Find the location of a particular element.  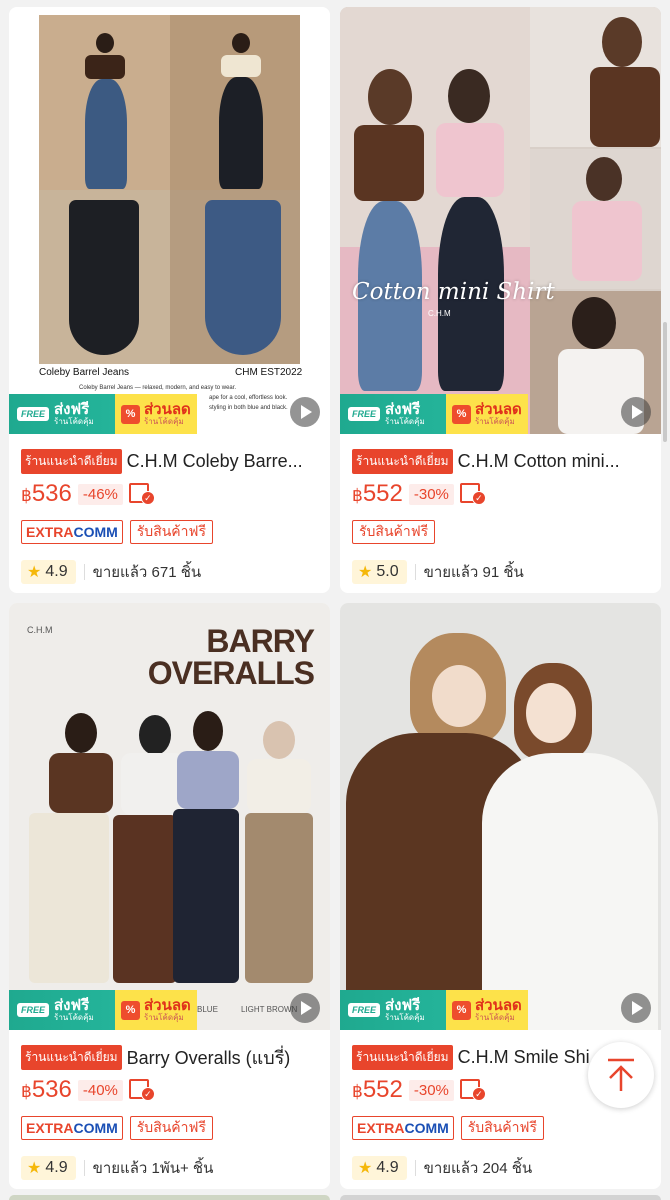

rating-badge: ★ 5.0 is located at coordinates (379, 572).